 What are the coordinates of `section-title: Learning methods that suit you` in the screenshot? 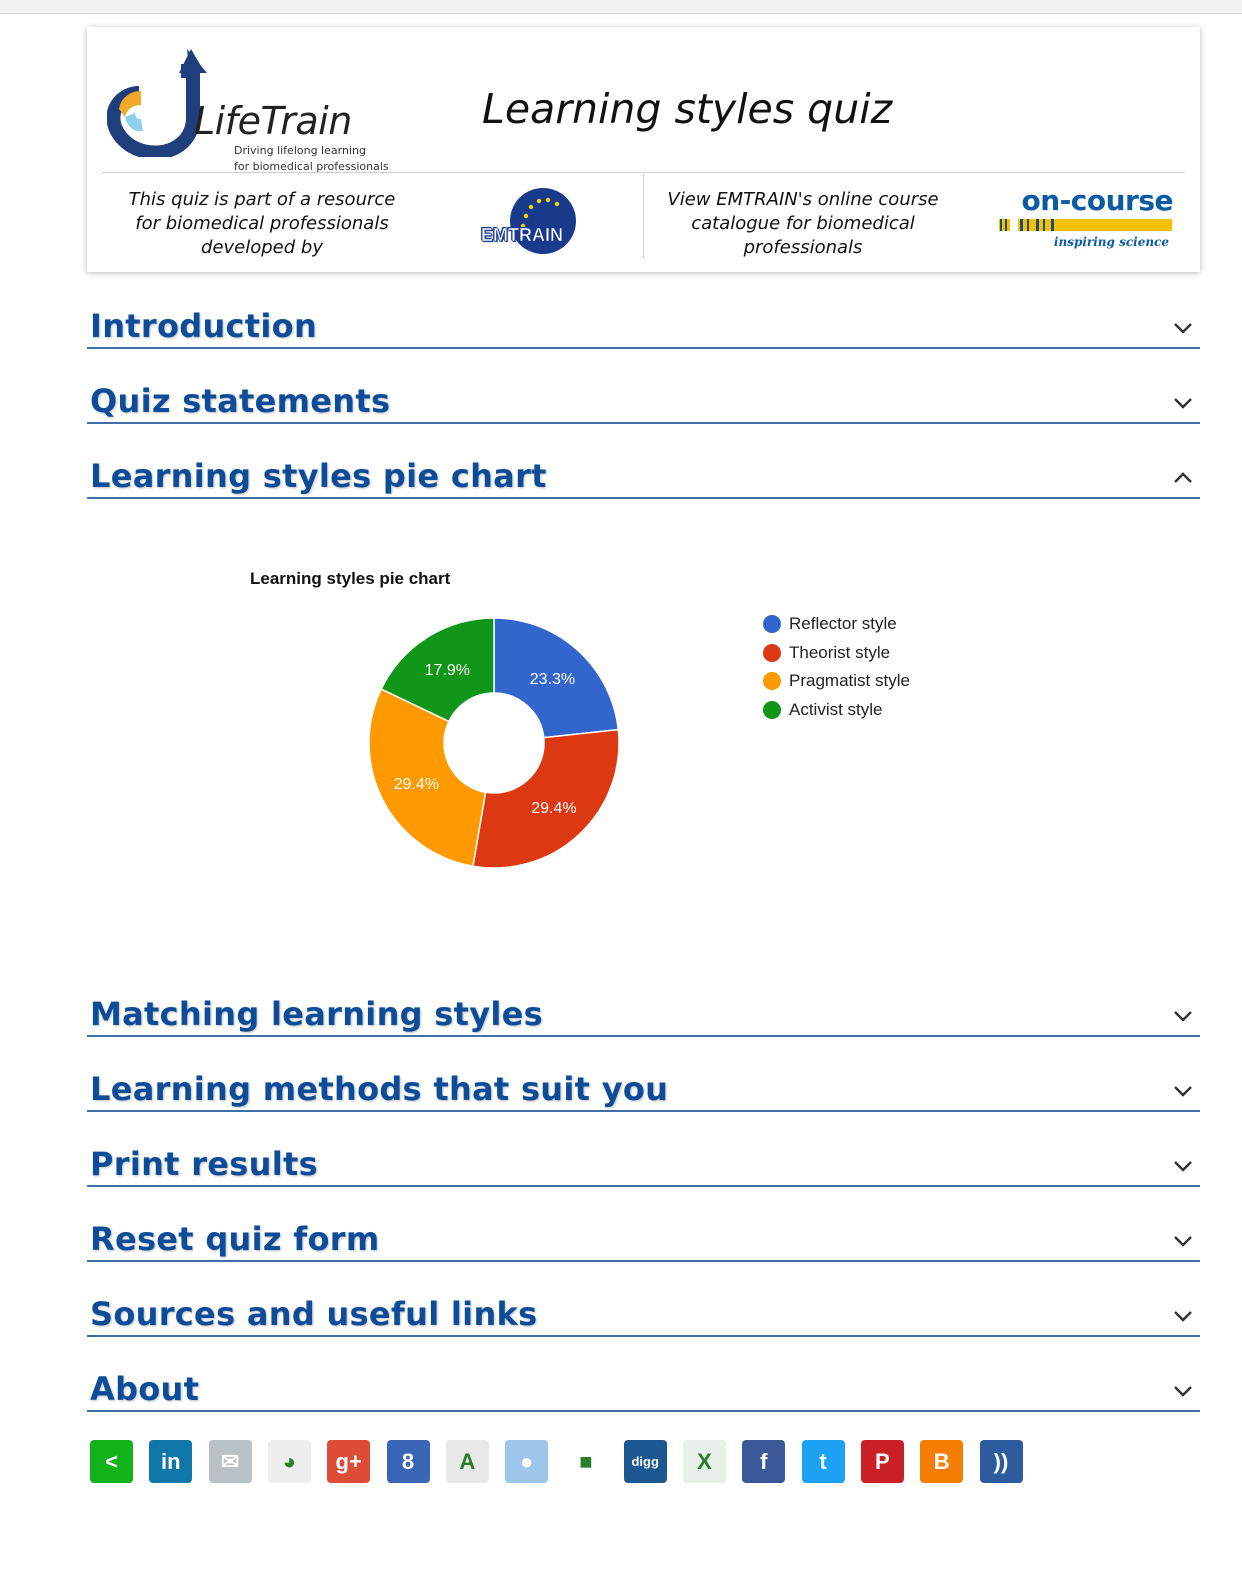 It's located at (379, 1089).